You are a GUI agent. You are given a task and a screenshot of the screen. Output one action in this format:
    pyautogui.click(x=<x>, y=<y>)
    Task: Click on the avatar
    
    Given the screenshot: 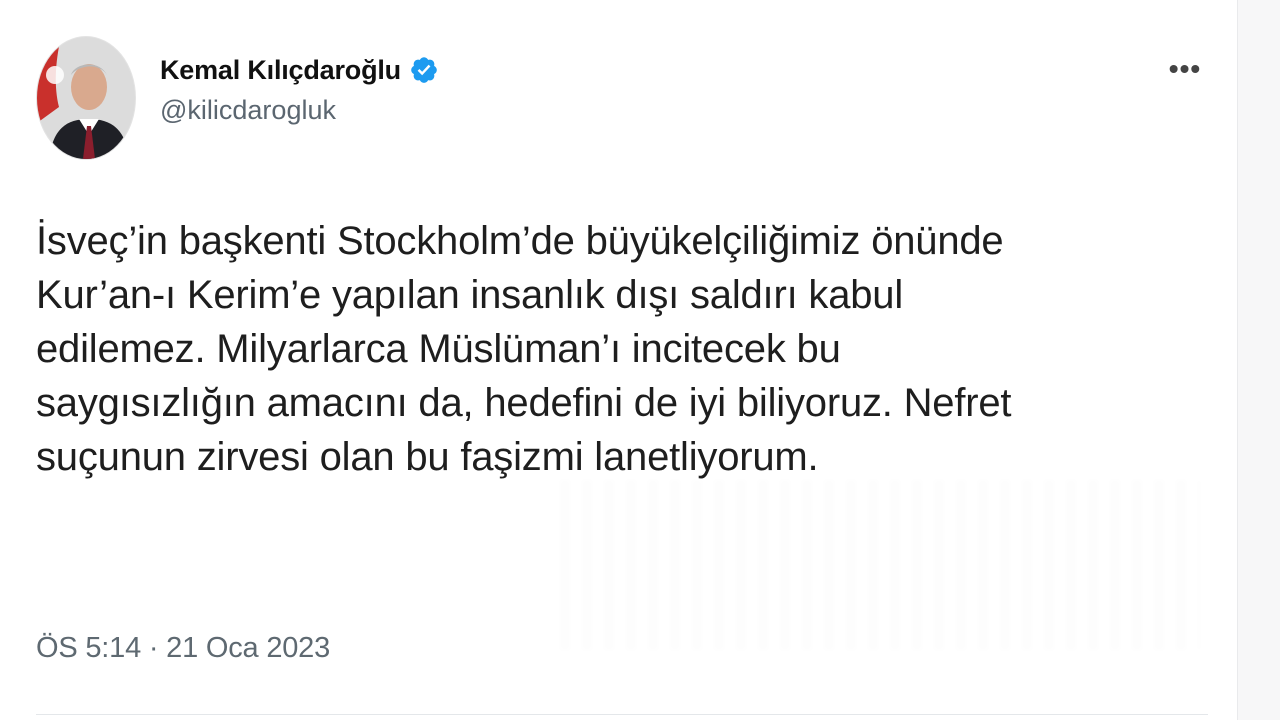 What is the action you would take?
    pyautogui.click(x=86, y=98)
    